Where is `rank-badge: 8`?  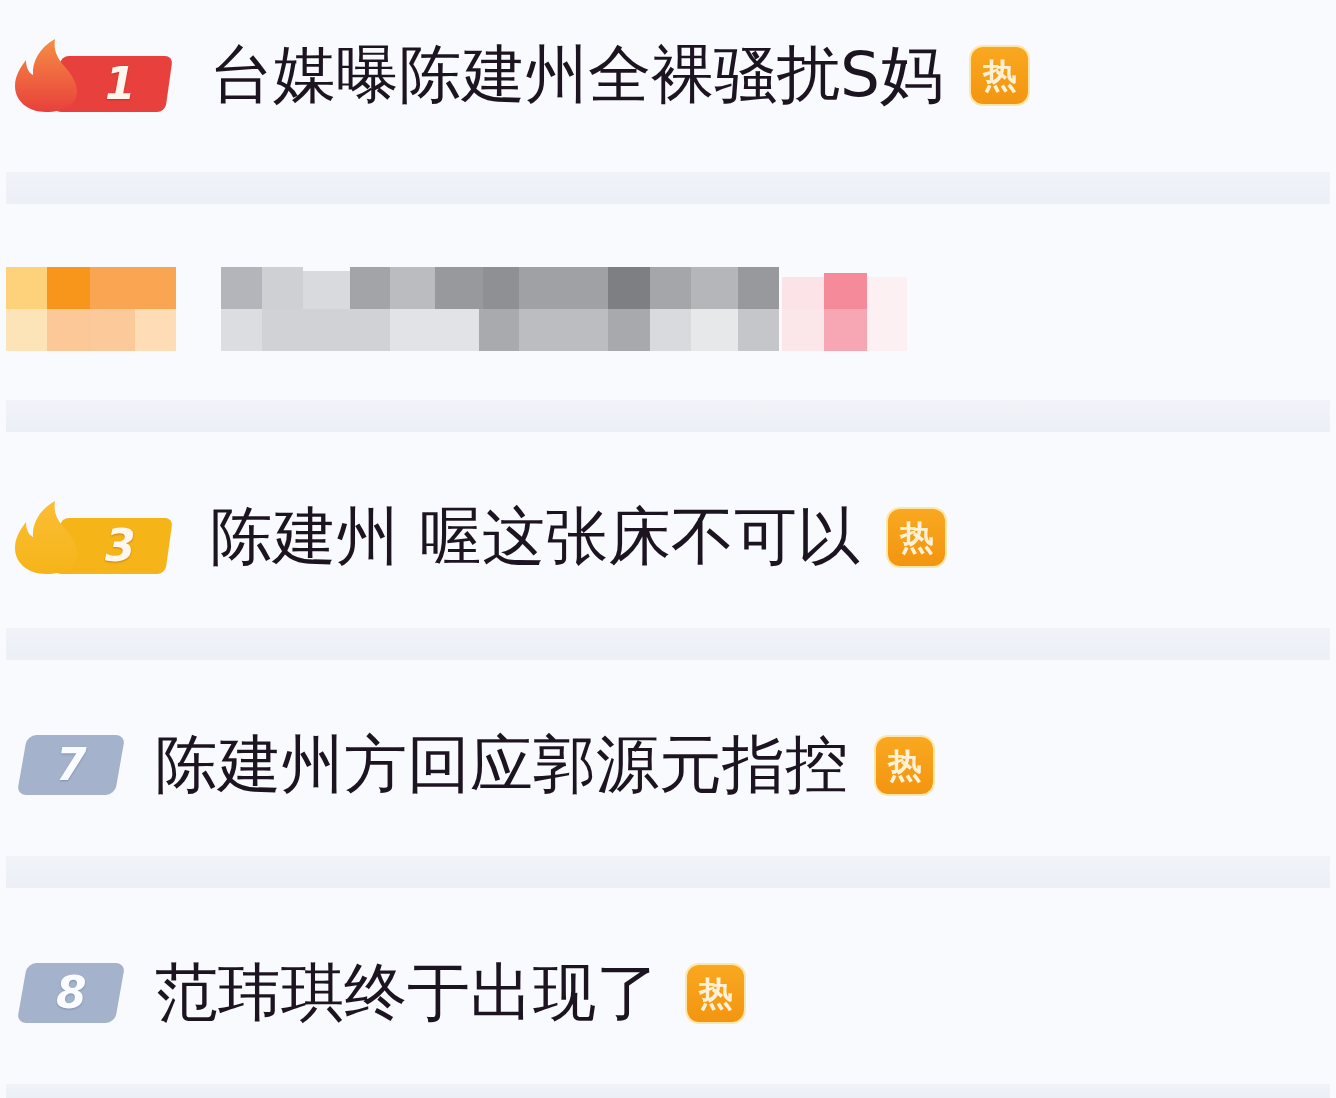
rank-badge: 8 is located at coordinates (71, 993).